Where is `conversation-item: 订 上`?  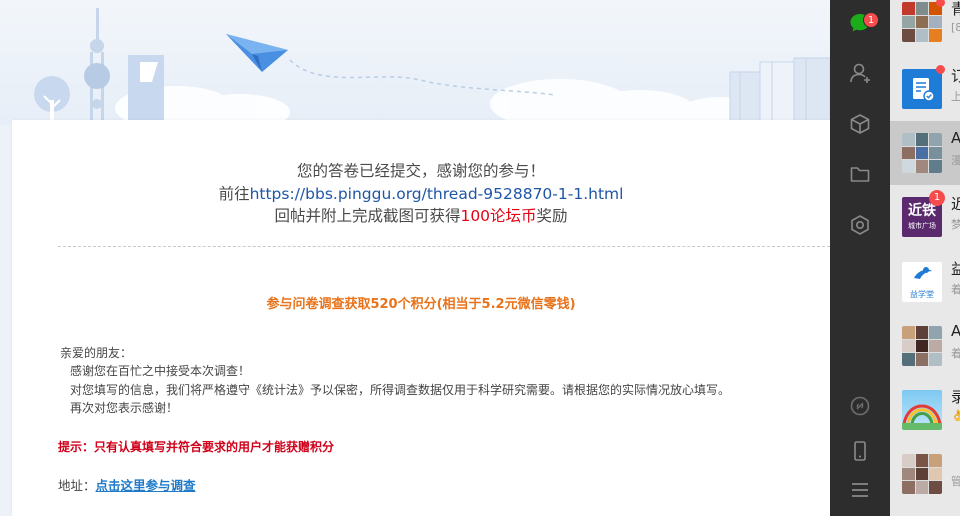
conversation-item: 订 上 is located at coordinates (925, 89).